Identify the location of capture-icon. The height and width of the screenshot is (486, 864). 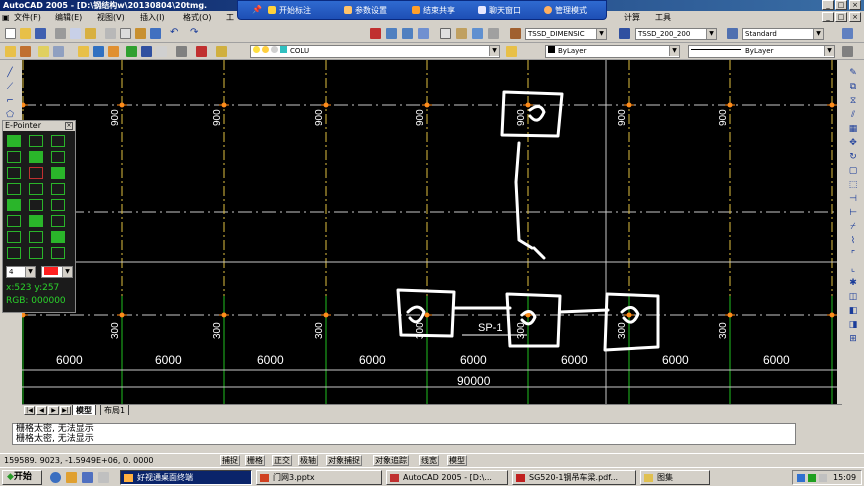
(36, 237).